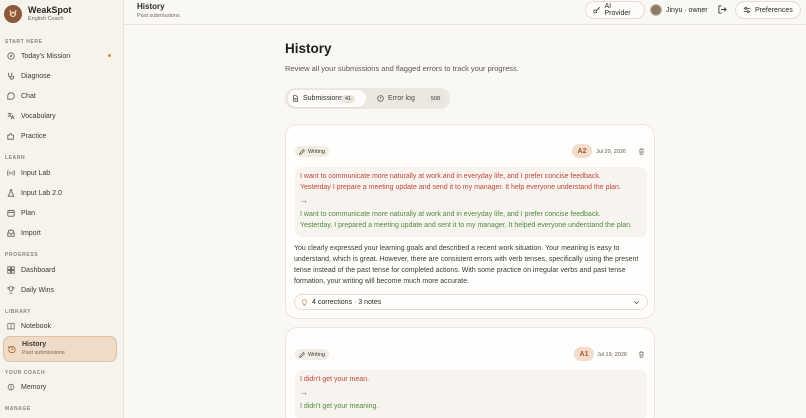 Image resolution: width=806 pixels, height=418 pixels. I want to click on level-badge: A2, so click(582, 151).